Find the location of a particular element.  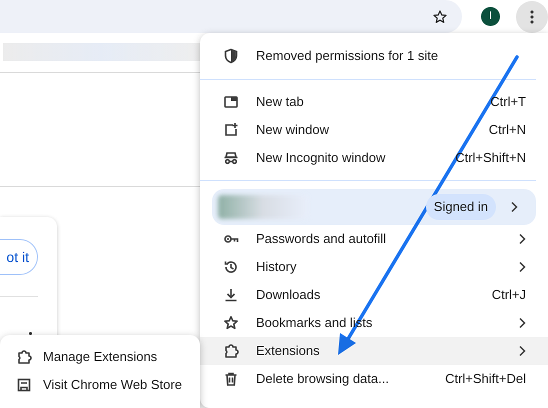

menu-button is located at coordinates (532, 16).